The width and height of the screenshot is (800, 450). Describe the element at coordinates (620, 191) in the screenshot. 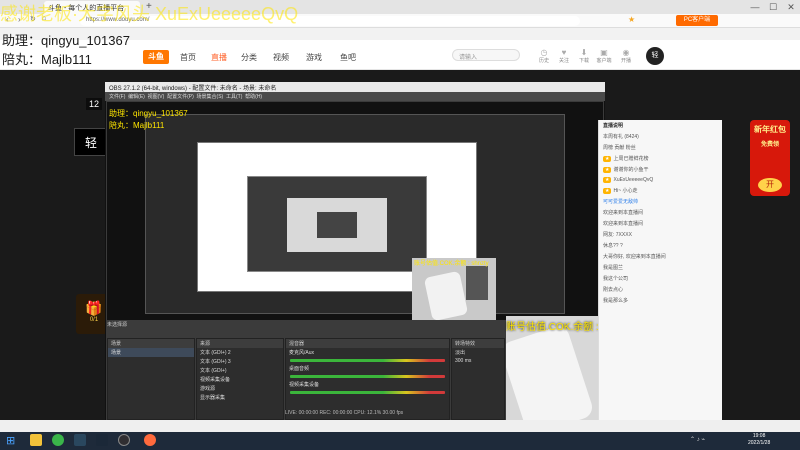

I see `chat-line: ★ Hi~ 小心走` at that location.